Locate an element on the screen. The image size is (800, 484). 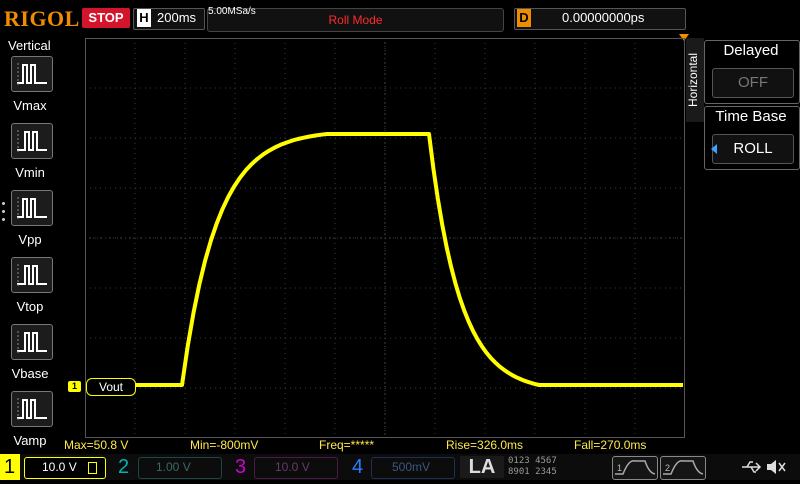
coupling-icon is located at coordinates (92, 468).